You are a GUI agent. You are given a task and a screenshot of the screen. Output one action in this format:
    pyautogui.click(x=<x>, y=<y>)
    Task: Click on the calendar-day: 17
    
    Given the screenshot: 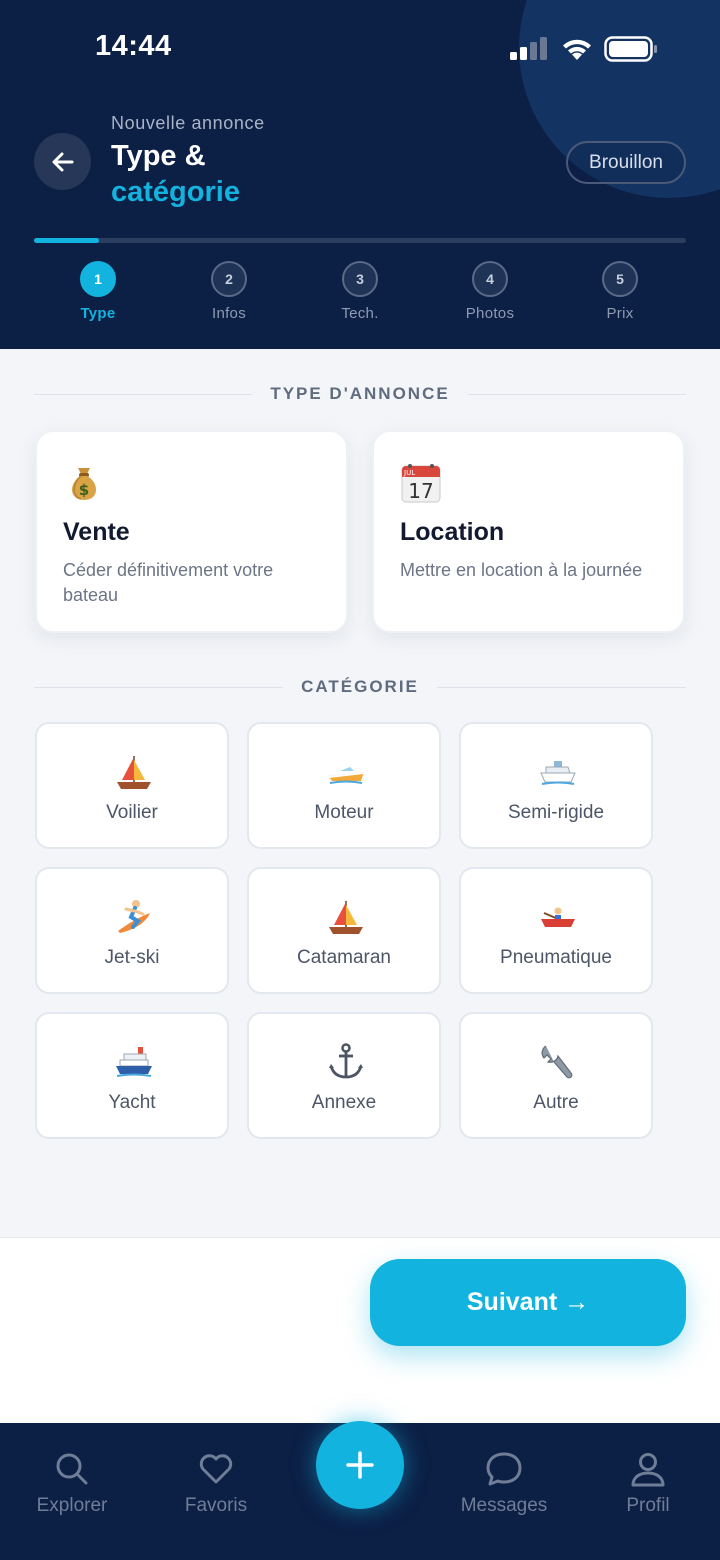 What is the action you would take?
    pyautogui.click(x=420, y=491)
    